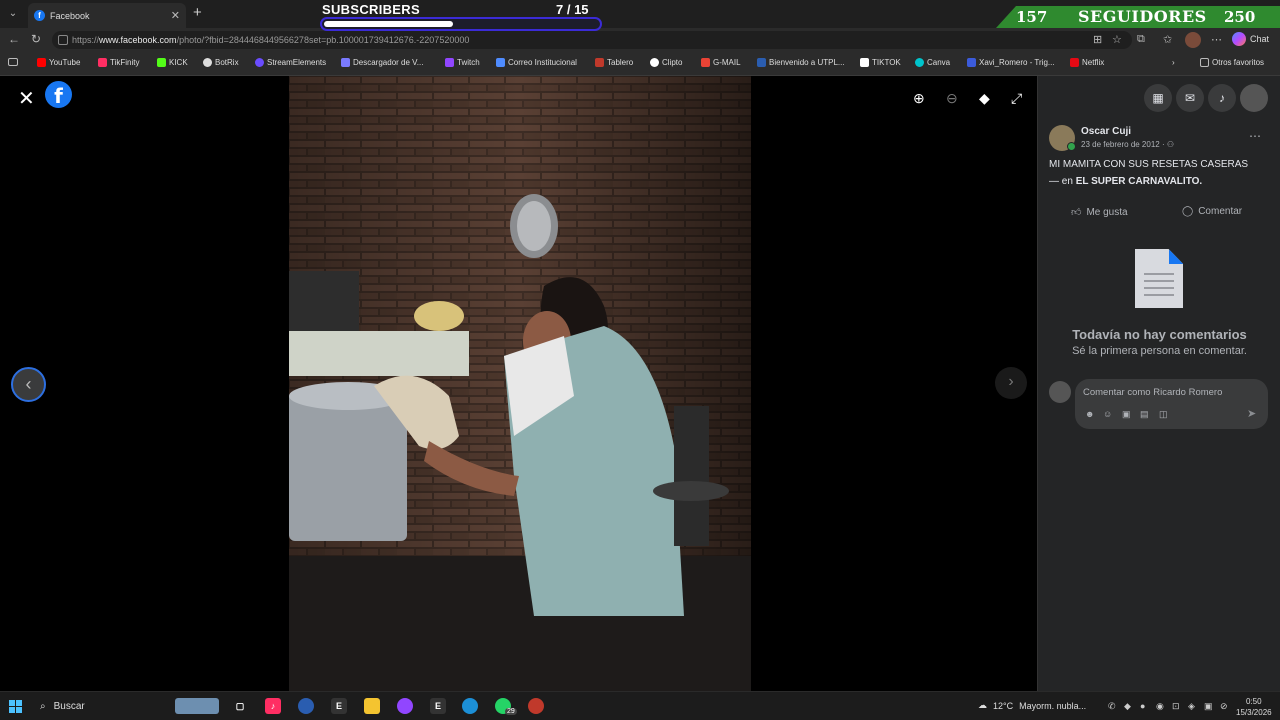 Image resolution: width=1280 pixels, height=720 pixels. I want to click on task-view-icon: ▢, so click(240, 706).